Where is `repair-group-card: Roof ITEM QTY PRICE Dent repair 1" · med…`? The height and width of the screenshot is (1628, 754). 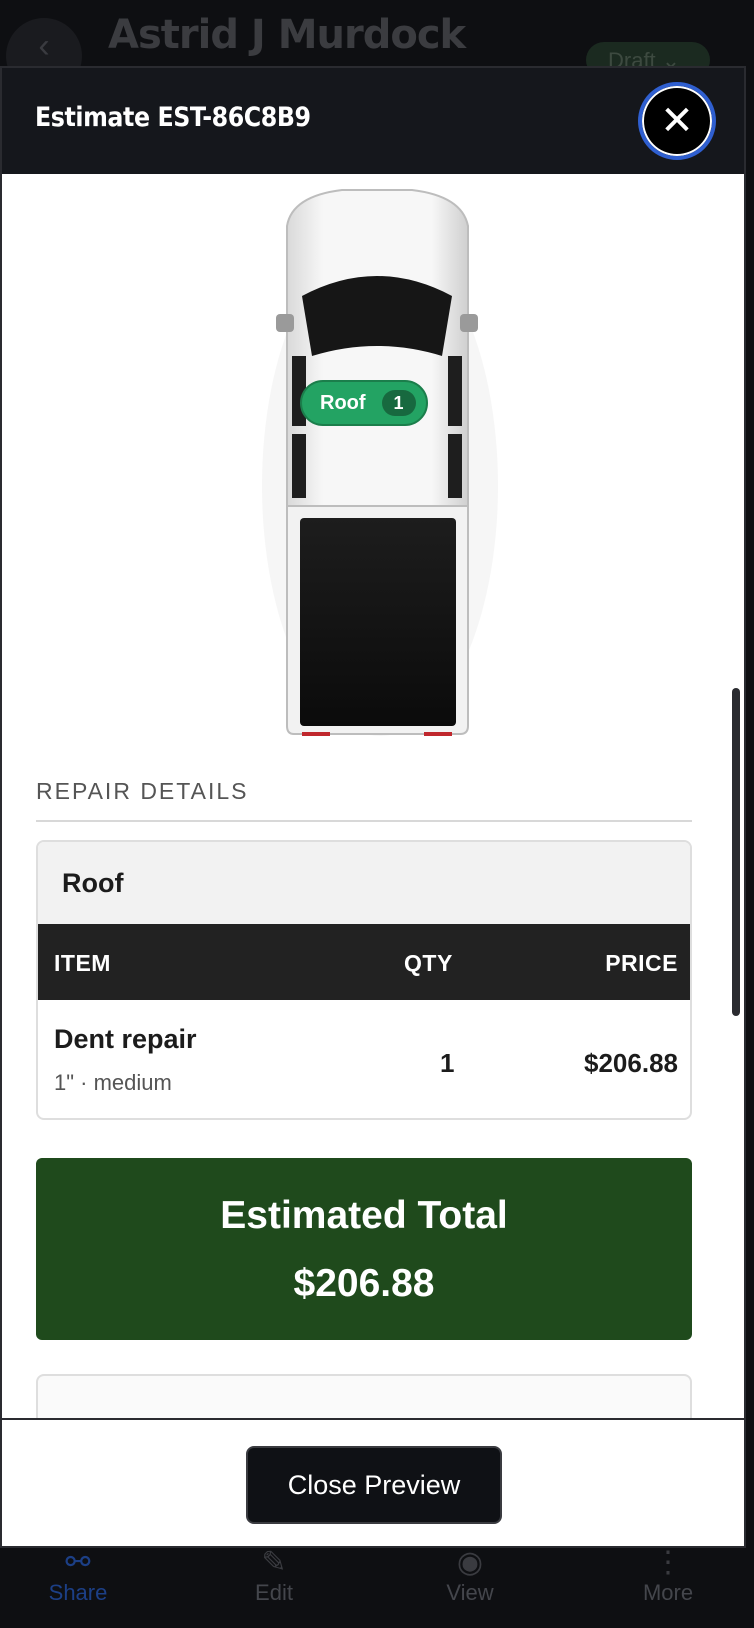 repair-group-card: Roof ITEM QTY PRICE Dent repair 1" · med… is located at coordinates (364, 980).